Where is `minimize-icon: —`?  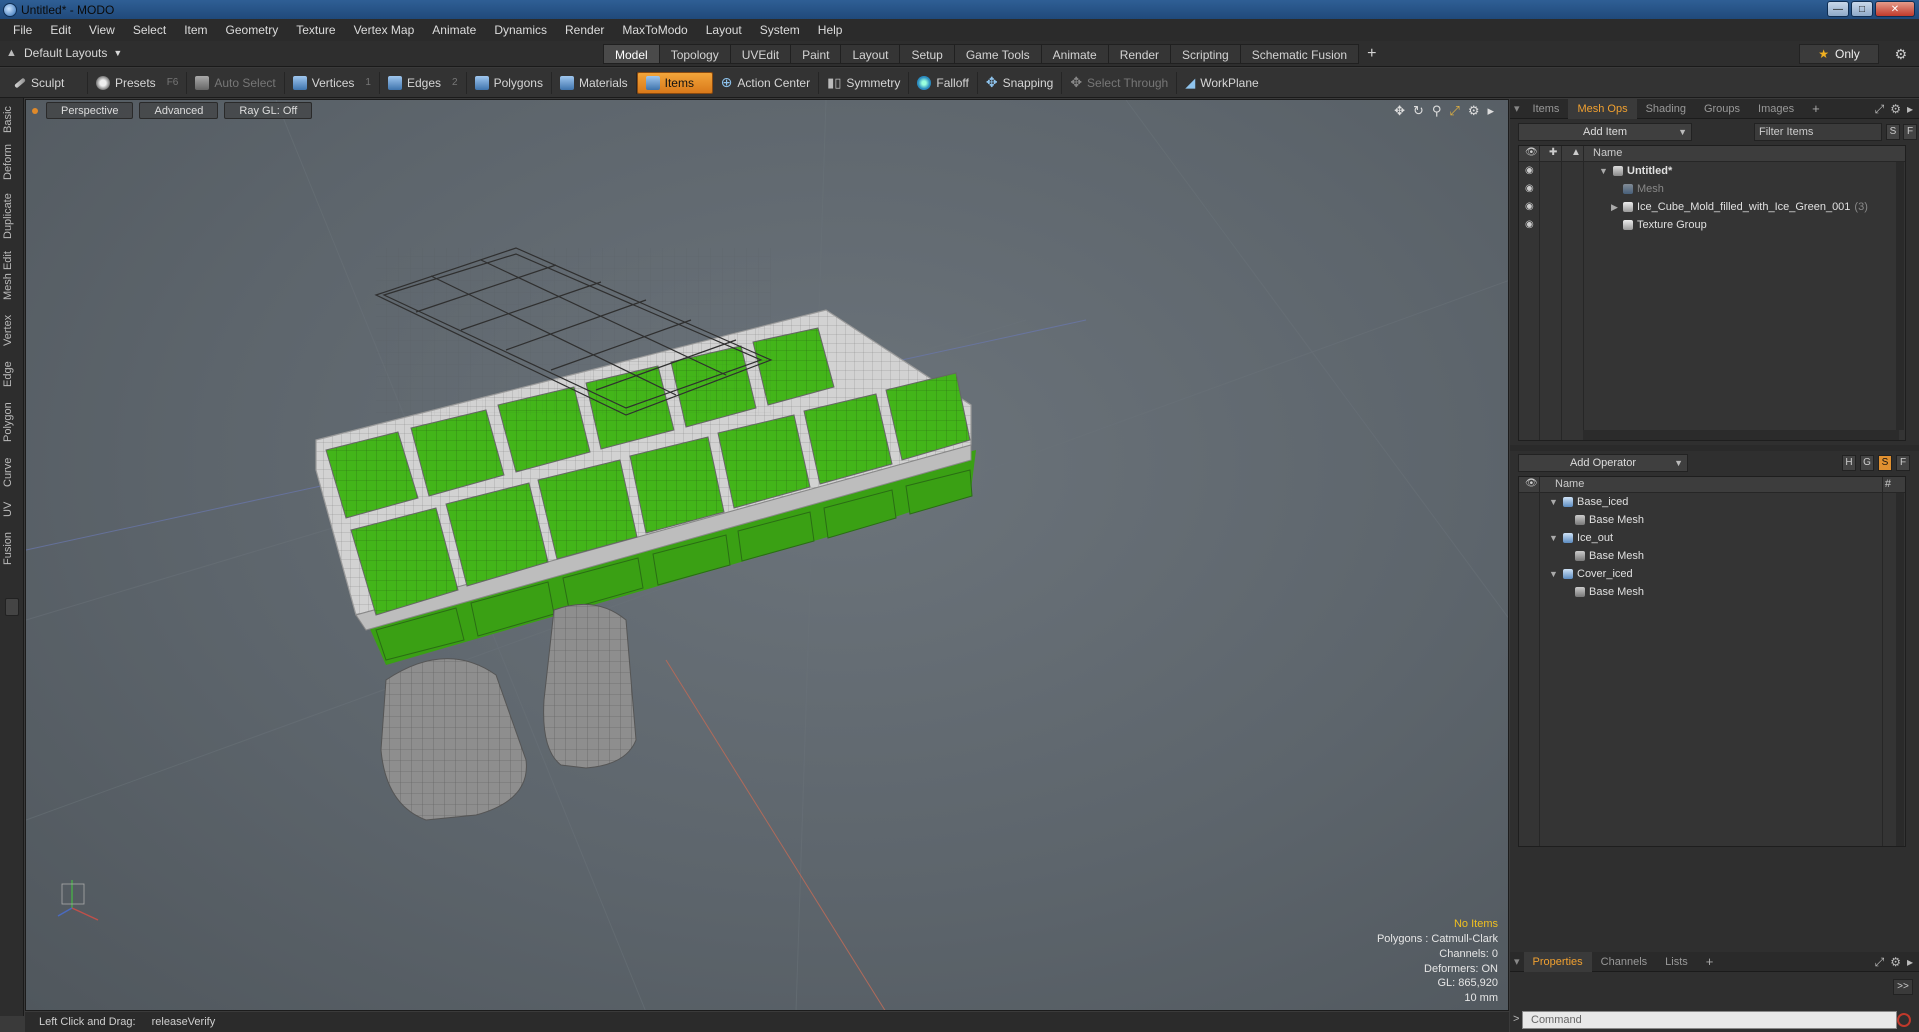
minimize-icon: — is located at coordinates (1838, 9).